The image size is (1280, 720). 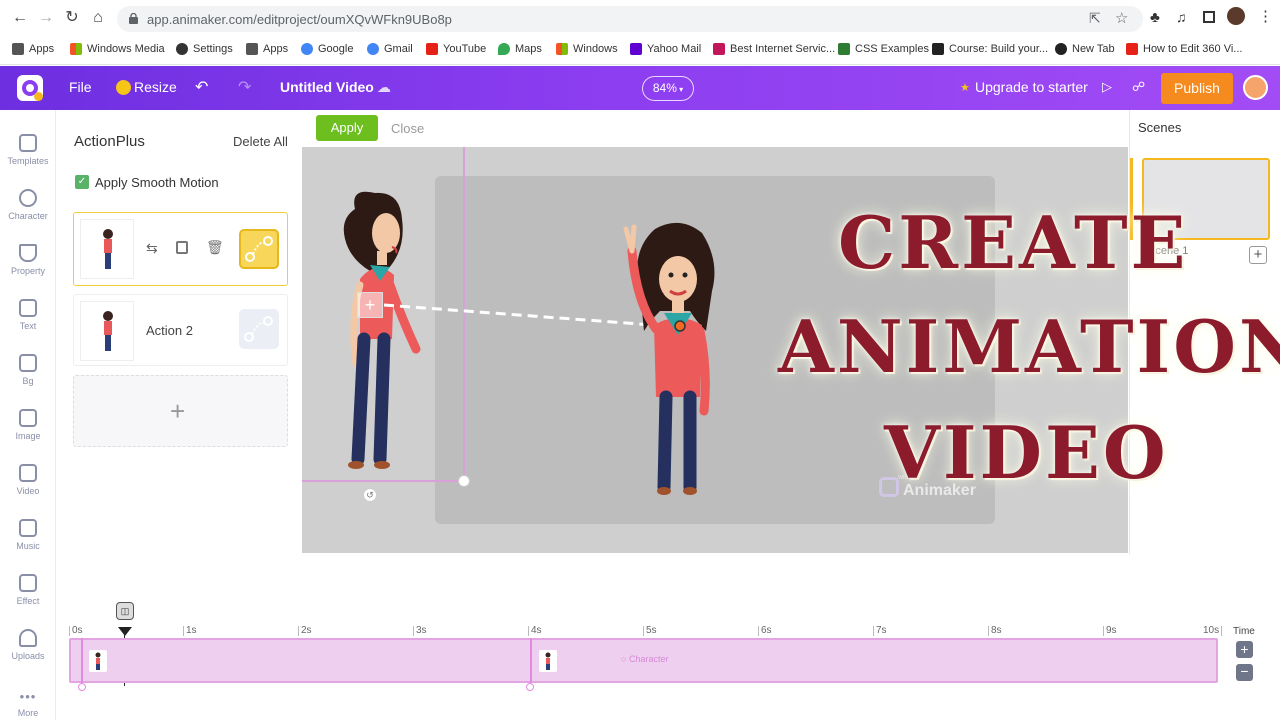 What do you see at coordinates (370, 495) in the screenshot?
I see `rotate-handle: ↺` at bounding box center [370, 495].